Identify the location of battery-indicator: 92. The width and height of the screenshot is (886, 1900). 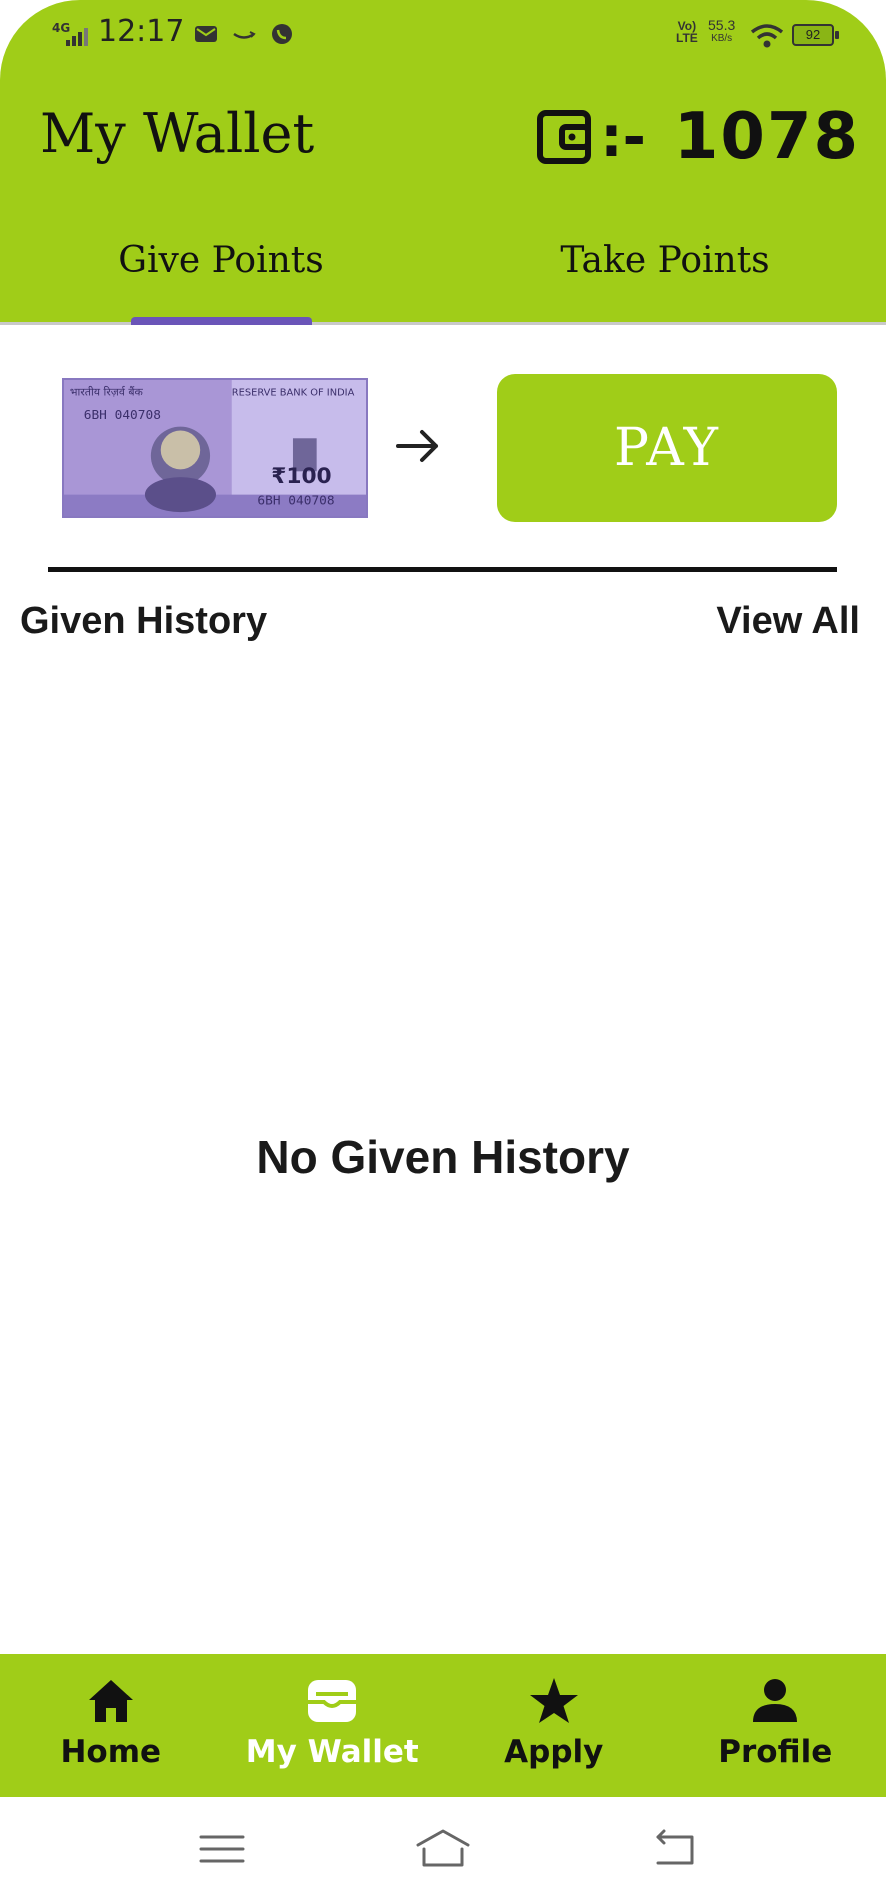
(815, 35).